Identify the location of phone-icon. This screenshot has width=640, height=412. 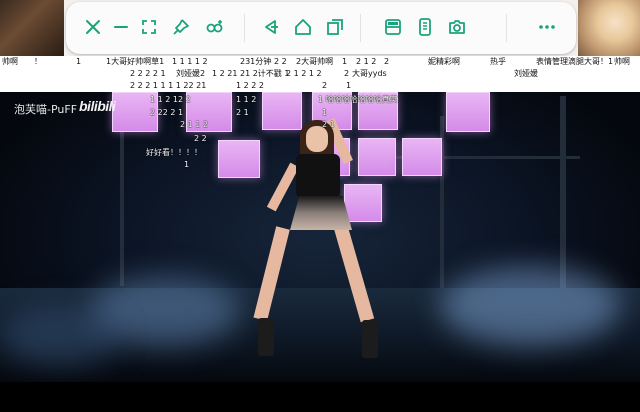
(425, 27).